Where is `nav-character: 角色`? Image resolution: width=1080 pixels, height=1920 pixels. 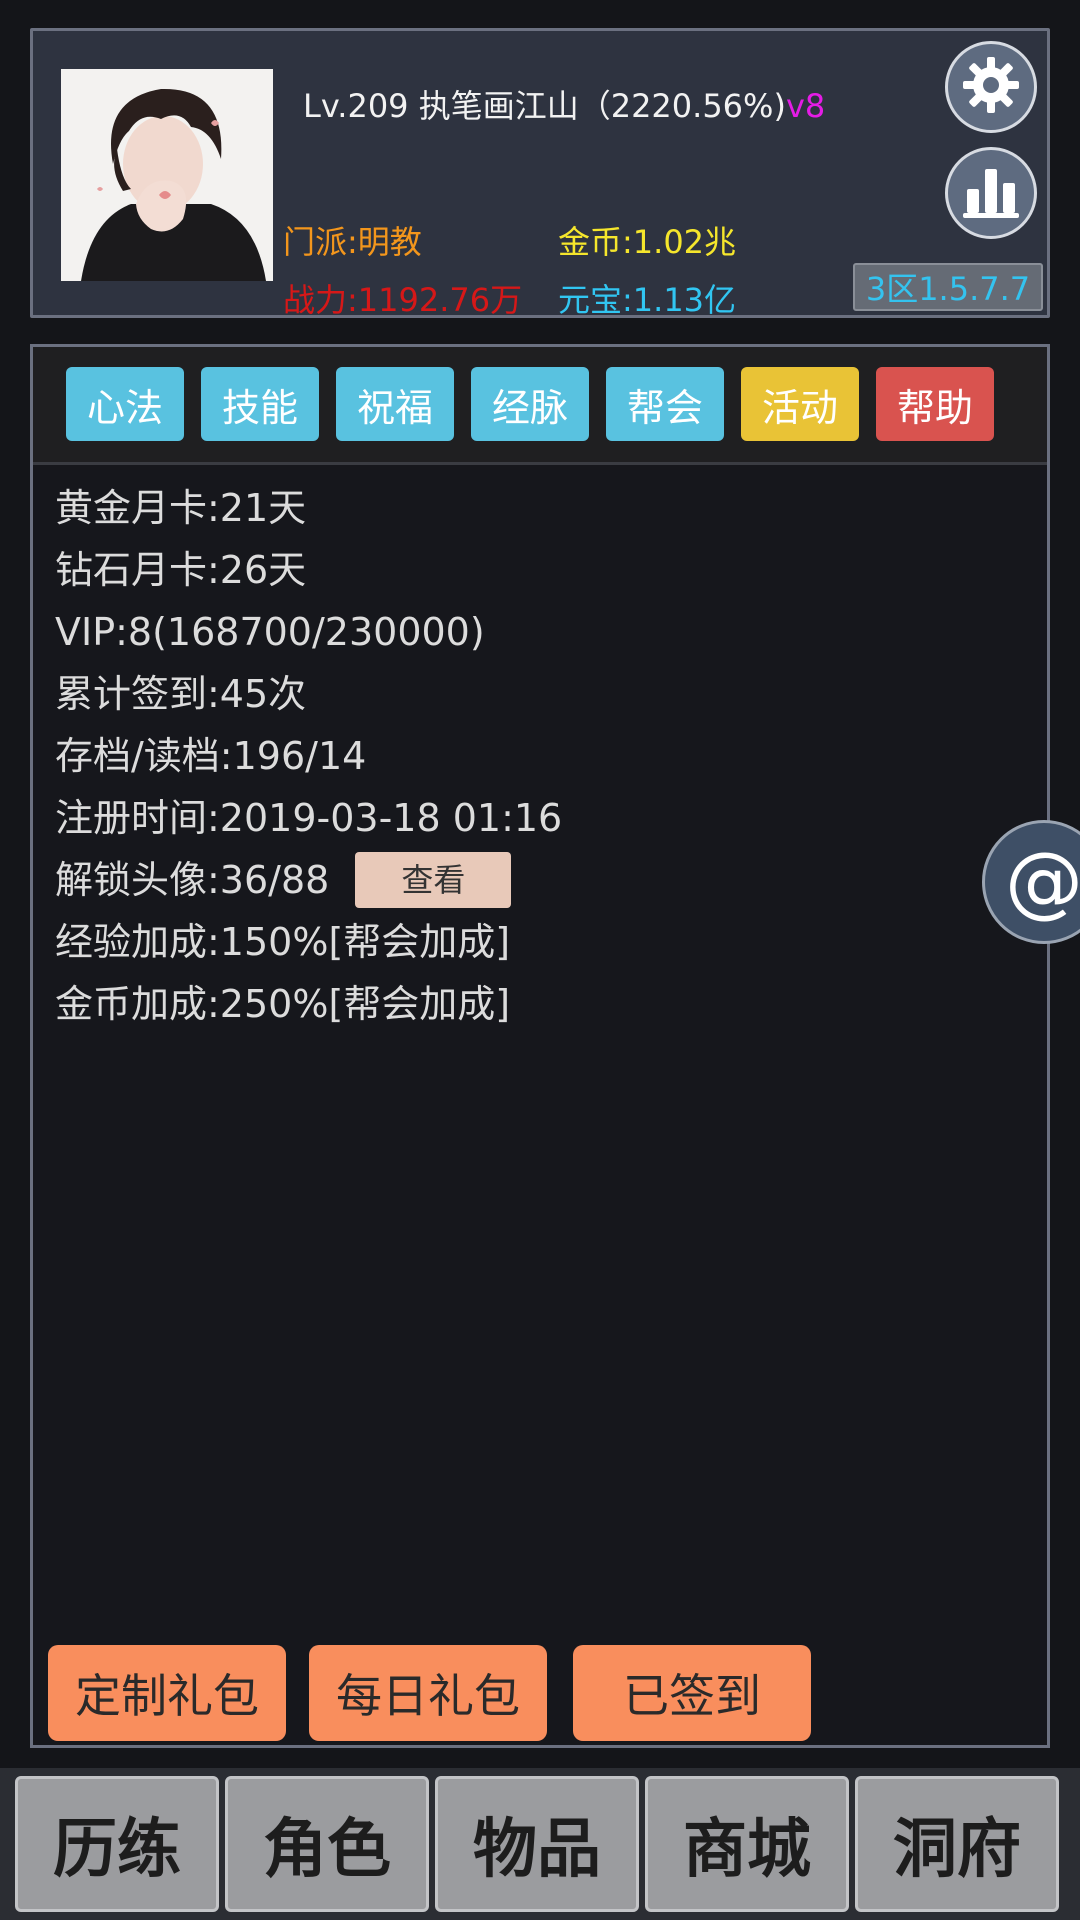 nav-character: 角色 is located at coordinates (327, 1844).